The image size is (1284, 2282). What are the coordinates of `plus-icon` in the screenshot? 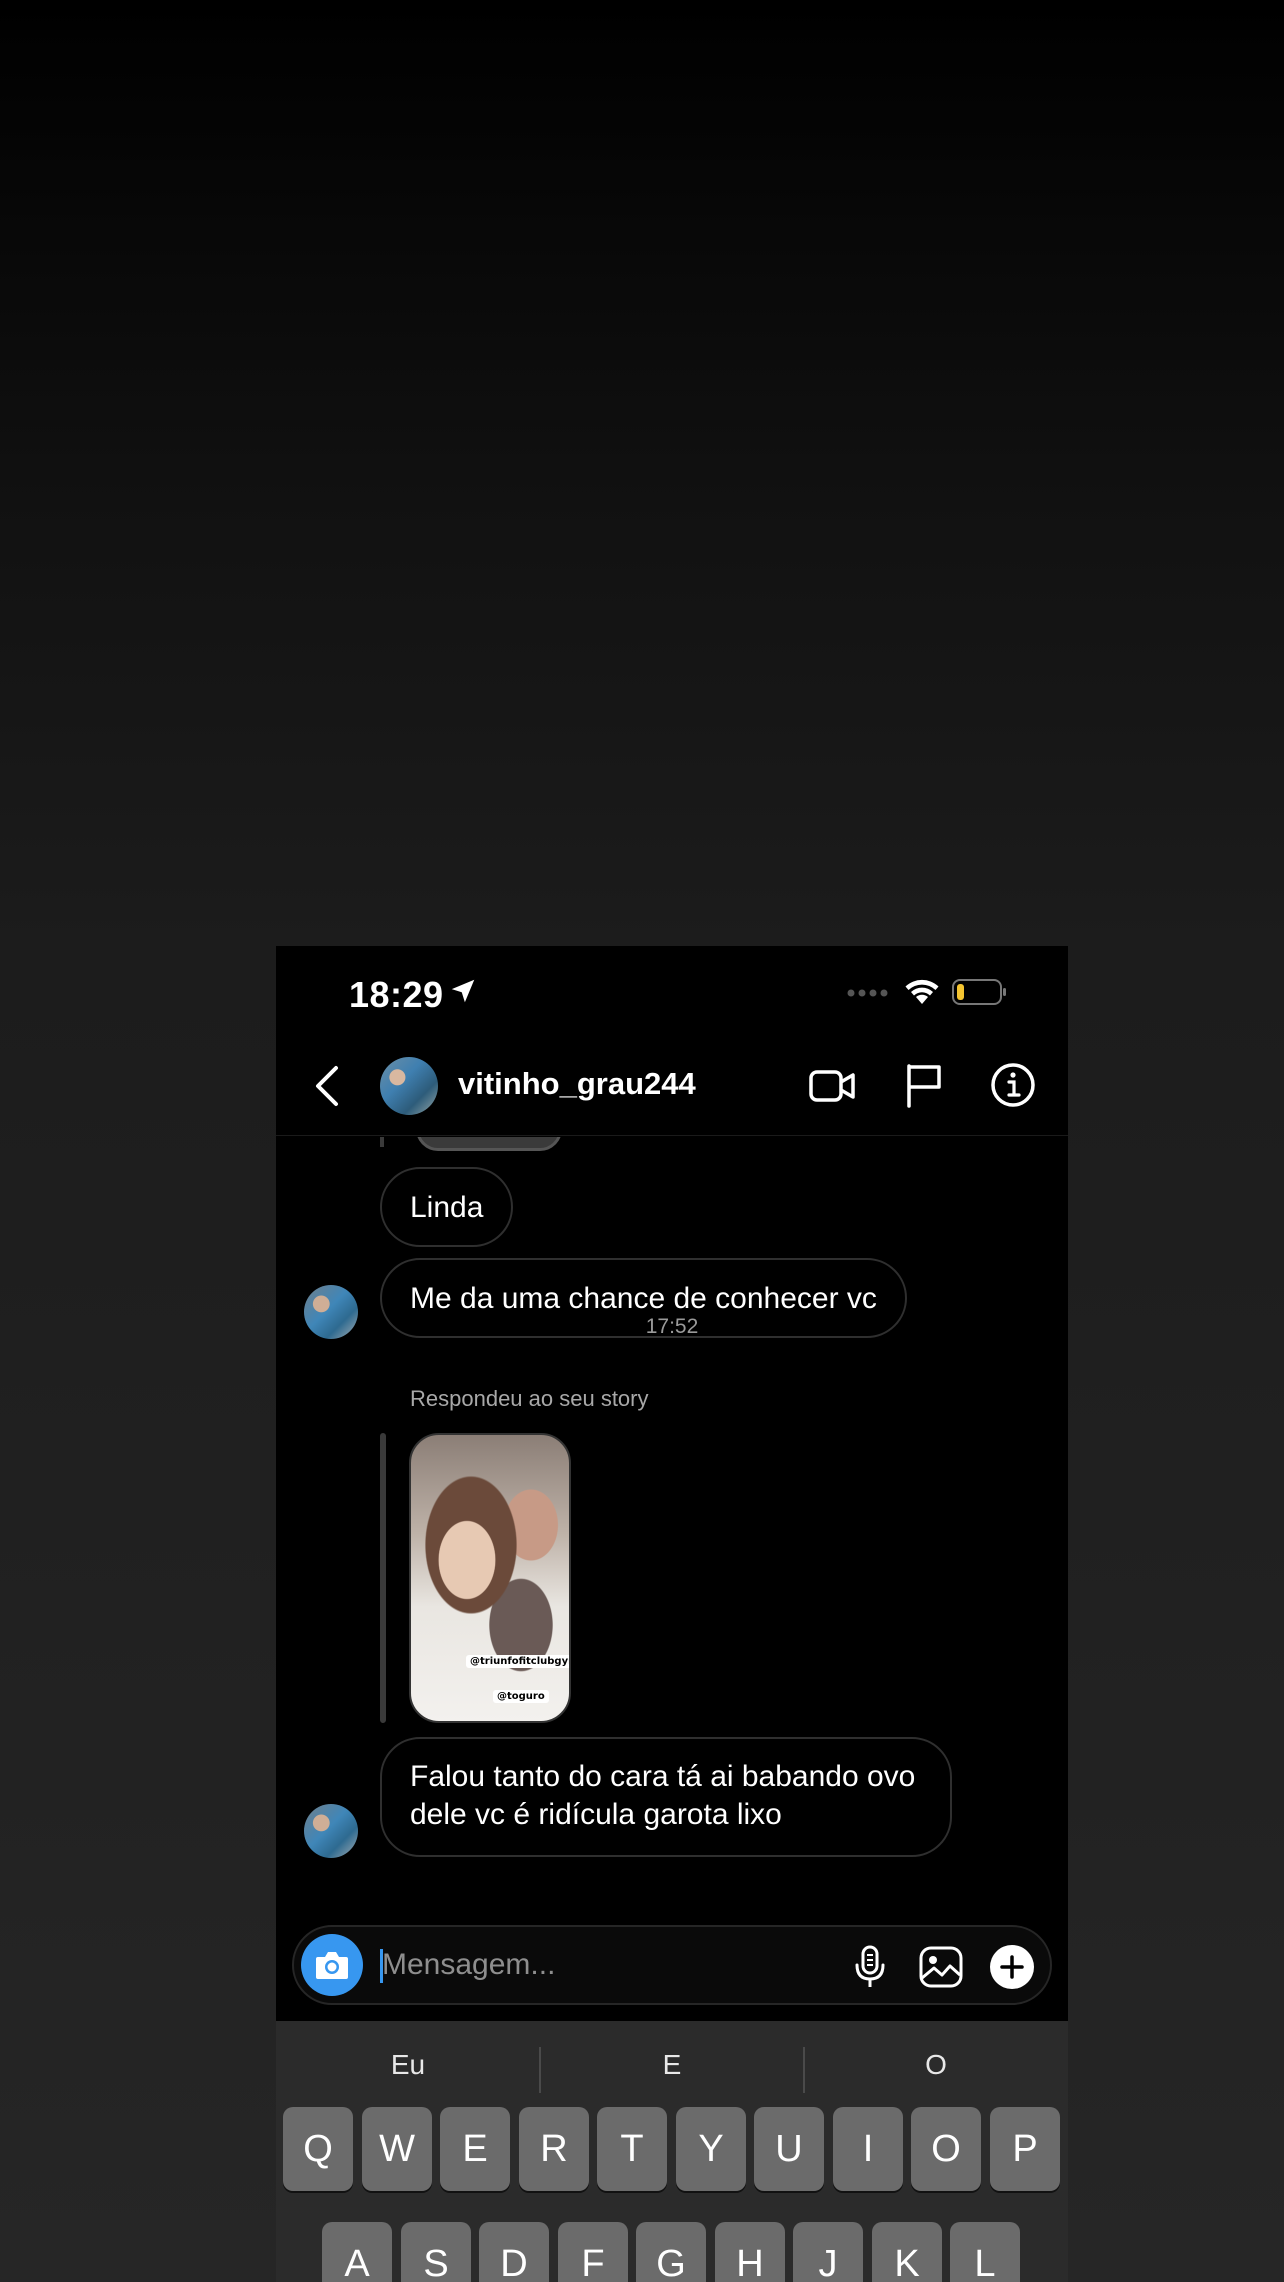 It's located at (1012, 1967).